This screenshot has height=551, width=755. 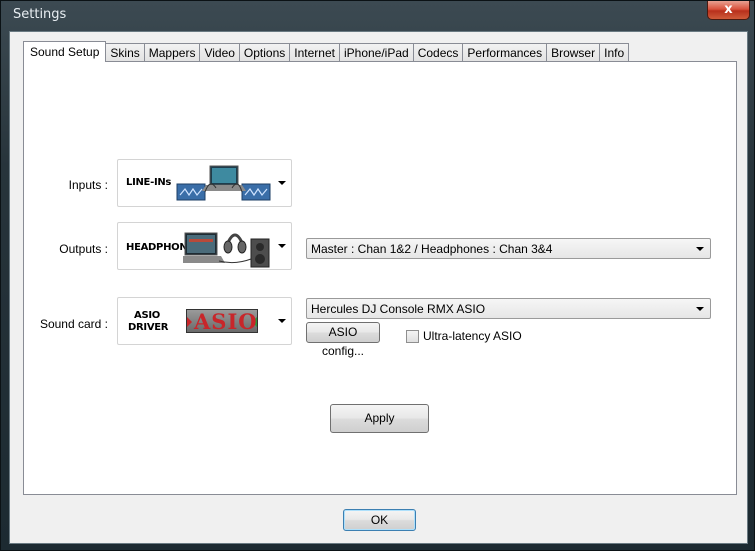 I want to click on close-button: x, so click(x=728, y=10).